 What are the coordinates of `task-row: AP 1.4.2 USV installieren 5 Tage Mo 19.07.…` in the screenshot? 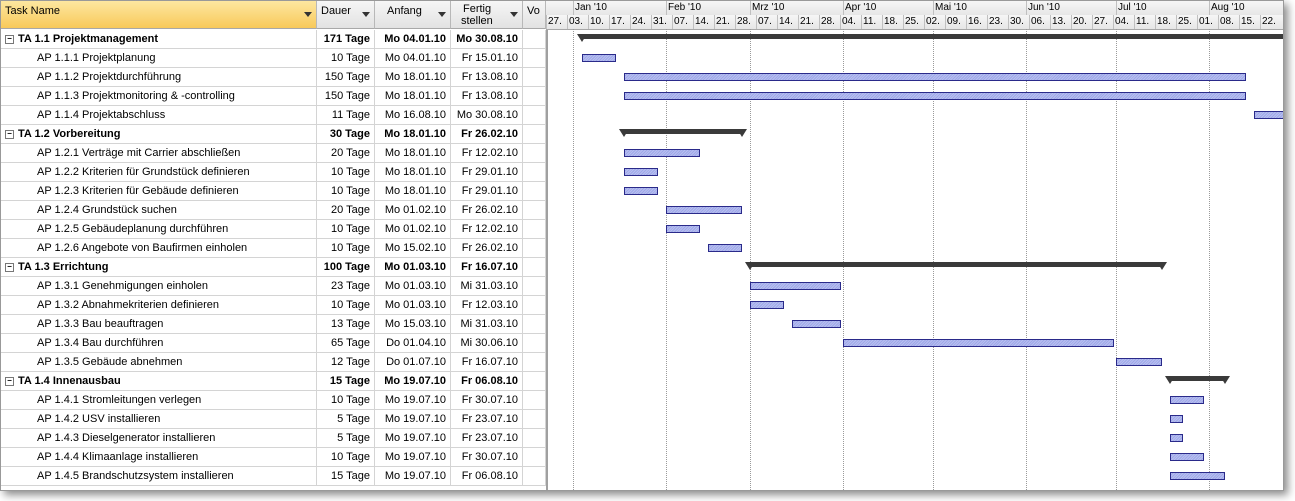 It's located at (273, 419).